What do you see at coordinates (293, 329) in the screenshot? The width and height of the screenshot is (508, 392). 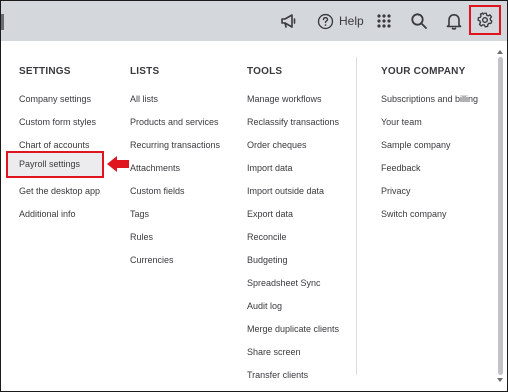 I see `menu-item-merge-duplicate-clients: Merge duplicate clients` at bounding box center [293, 329].